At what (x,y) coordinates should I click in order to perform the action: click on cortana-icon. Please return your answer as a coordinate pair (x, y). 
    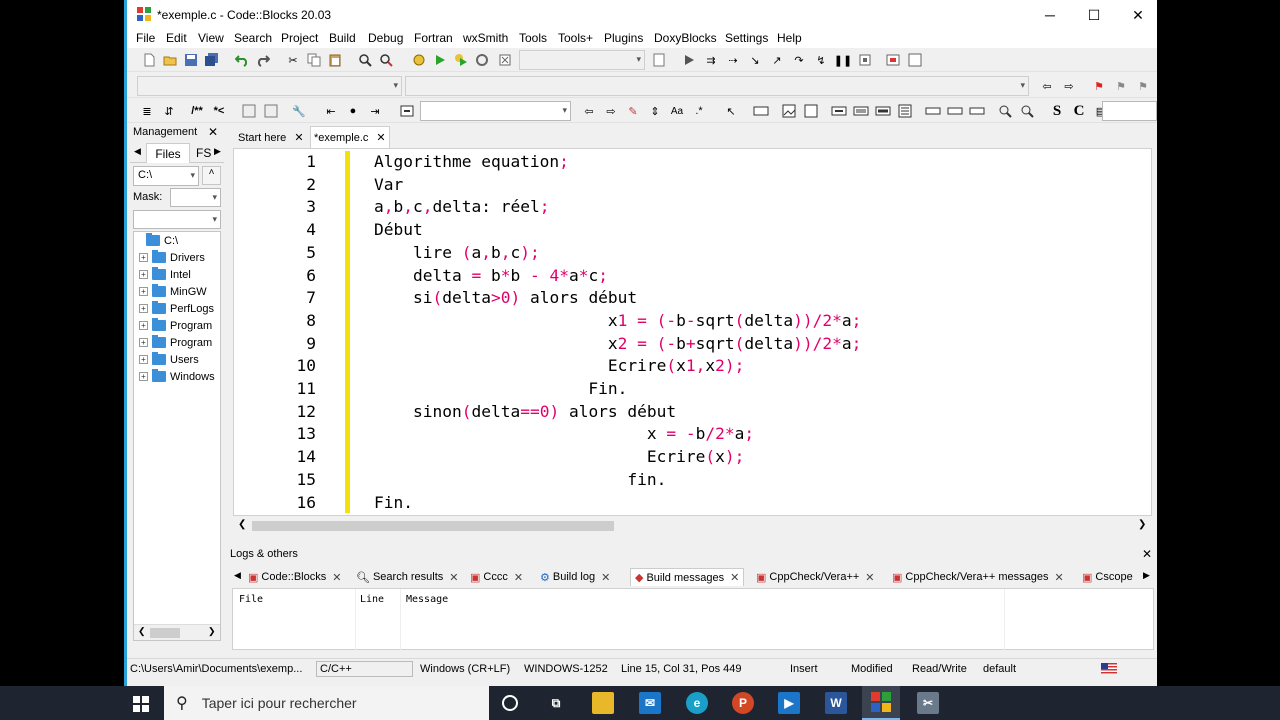
    Looking at the image, I should click on (510, 703).